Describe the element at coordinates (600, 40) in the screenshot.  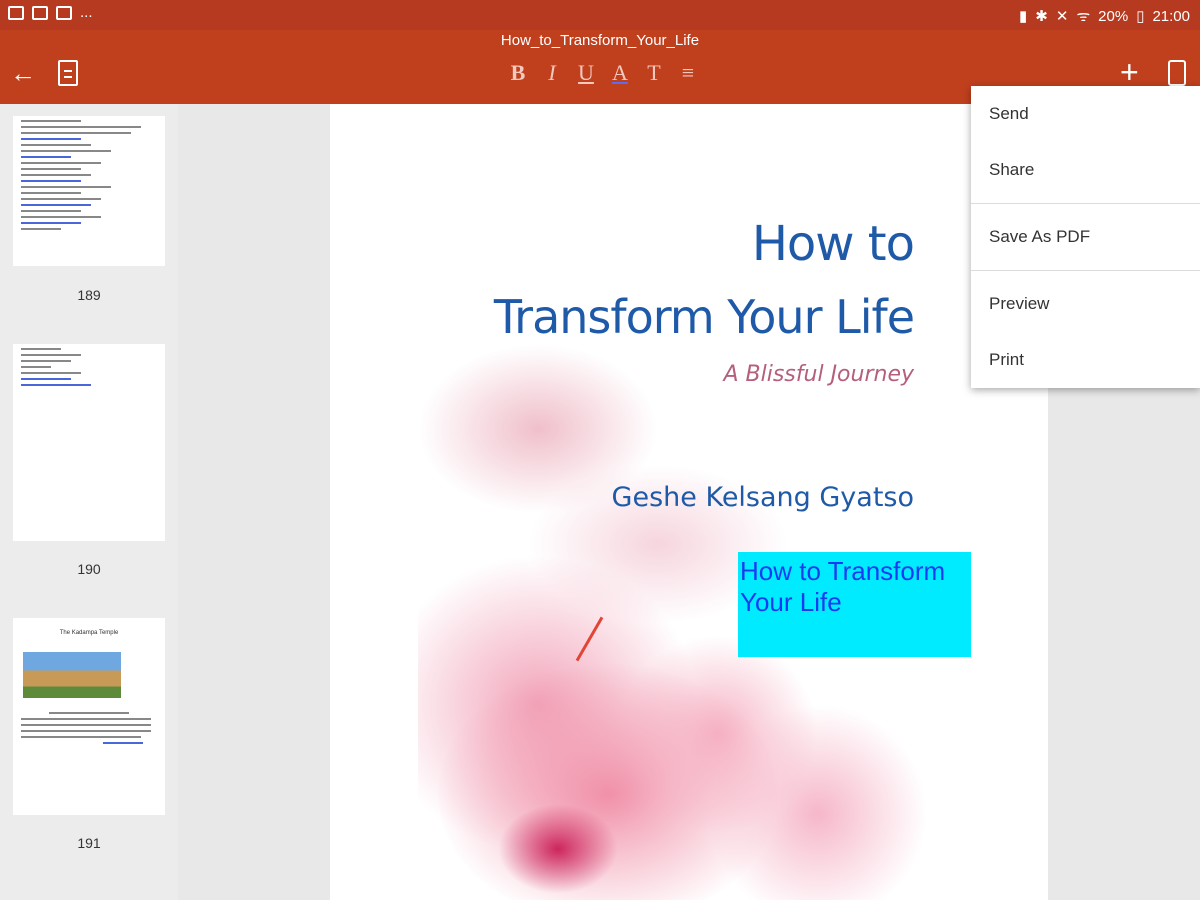
I see `document-title: How_to_Transform_Your_Life` at that location.